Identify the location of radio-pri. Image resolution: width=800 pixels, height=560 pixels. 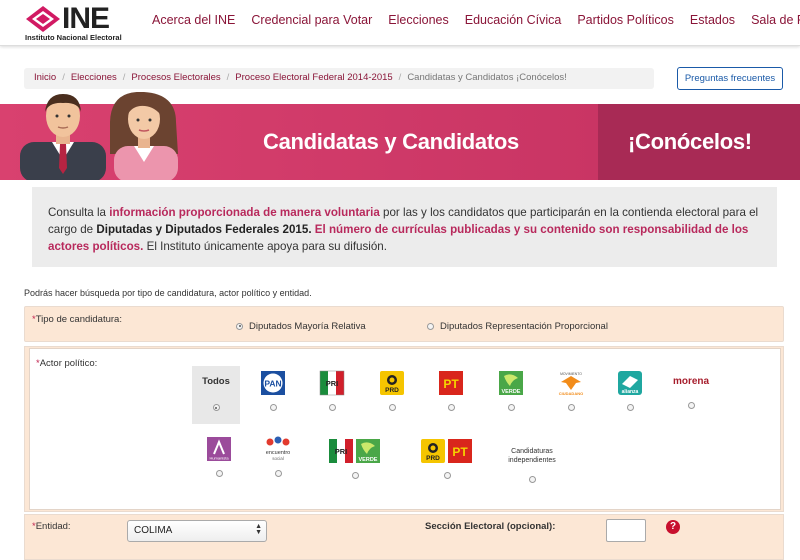
(332, 408).